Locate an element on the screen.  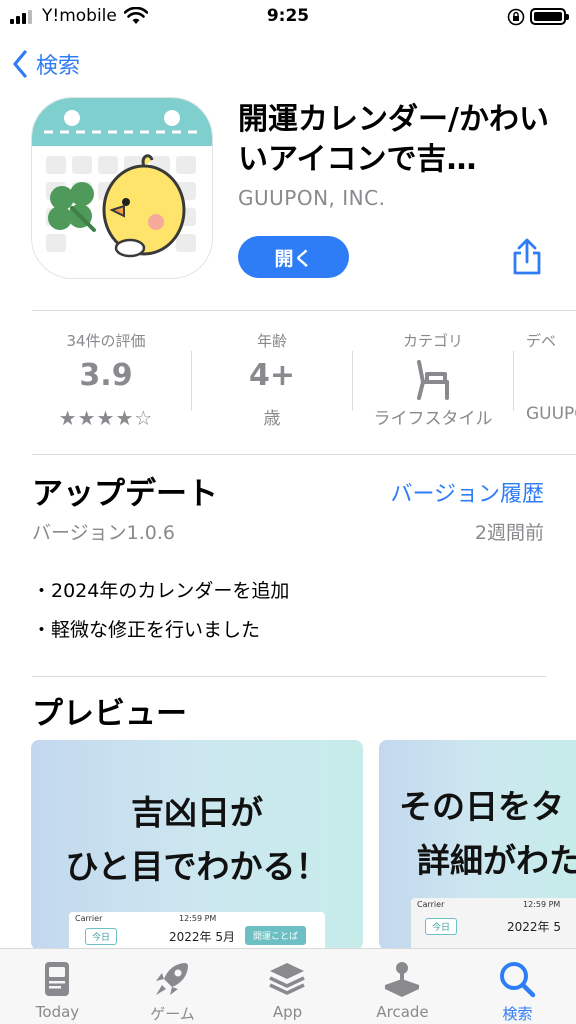
rating-value: 3.9 is located at coordinates (106, 375).